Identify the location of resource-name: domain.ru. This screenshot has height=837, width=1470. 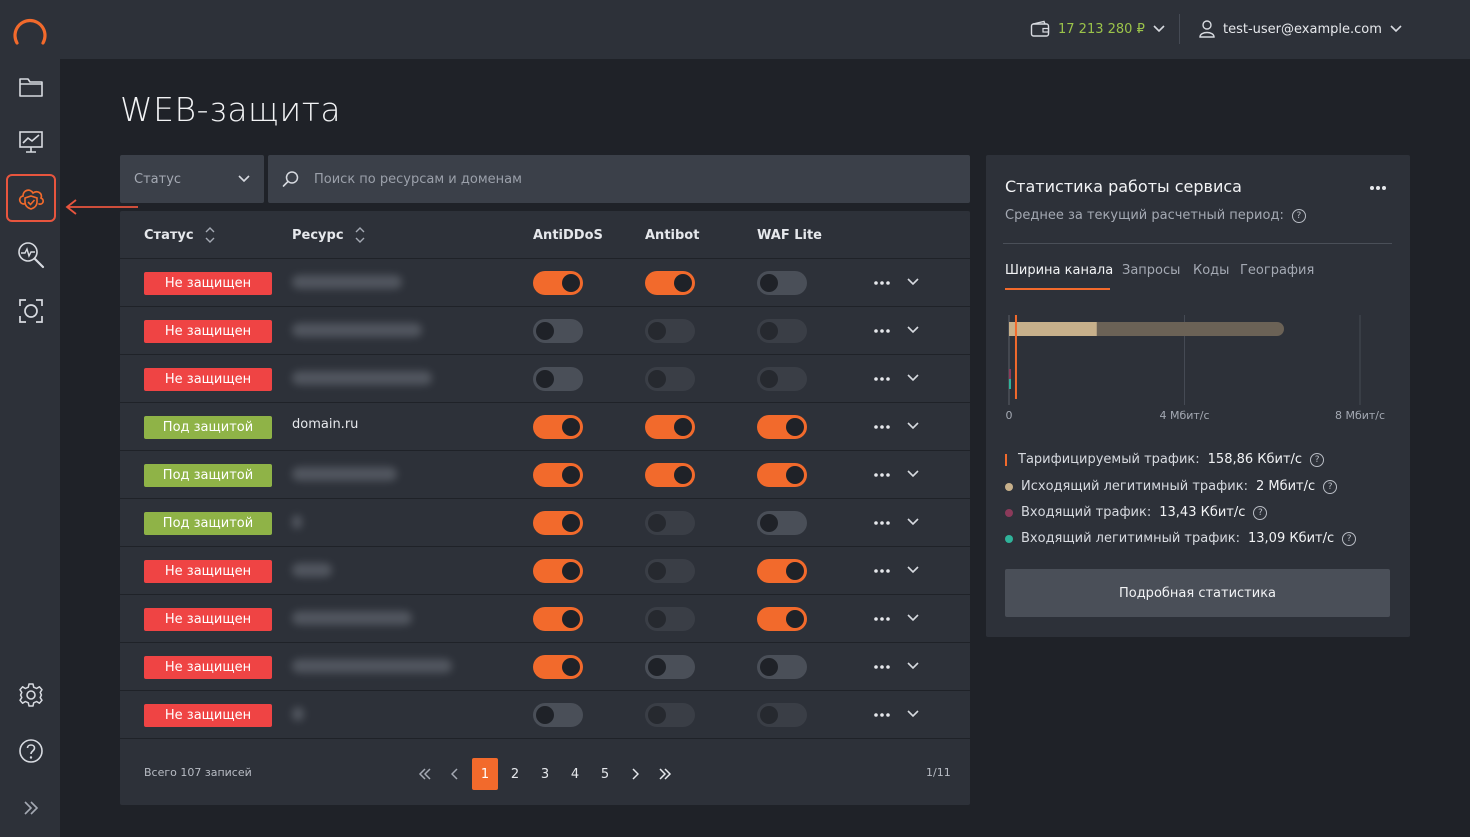
(325, 424).